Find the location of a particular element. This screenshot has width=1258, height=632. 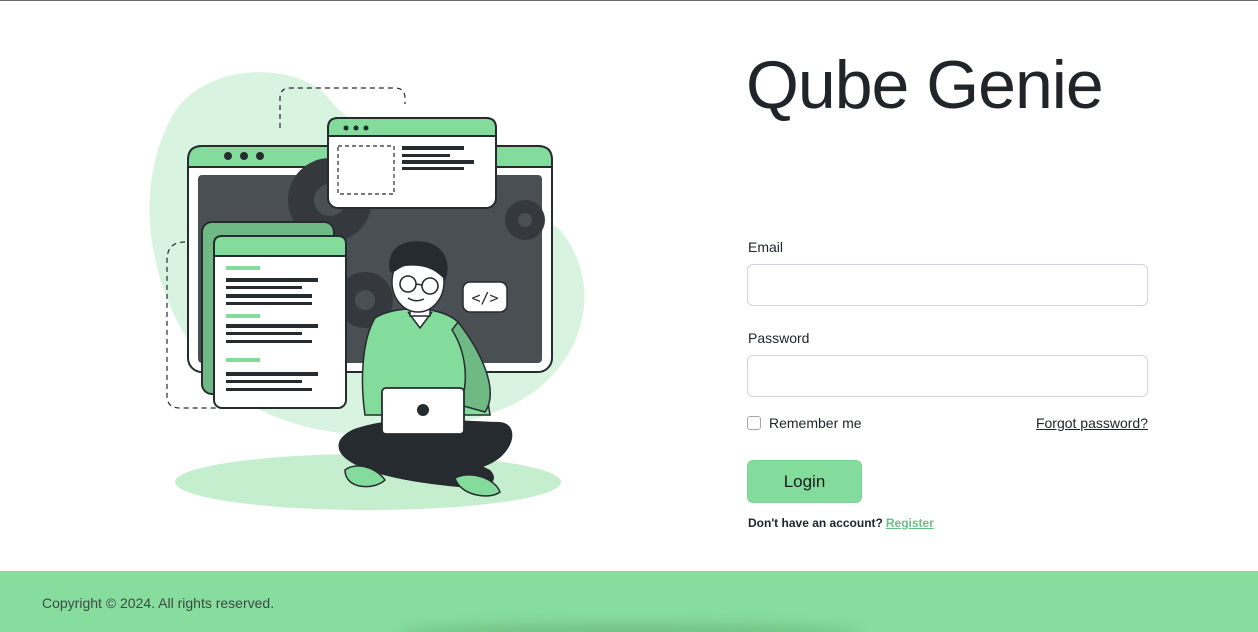

copyright-text: Copyright © 2024. All rights reserved. is located at coordinates (158, 603).